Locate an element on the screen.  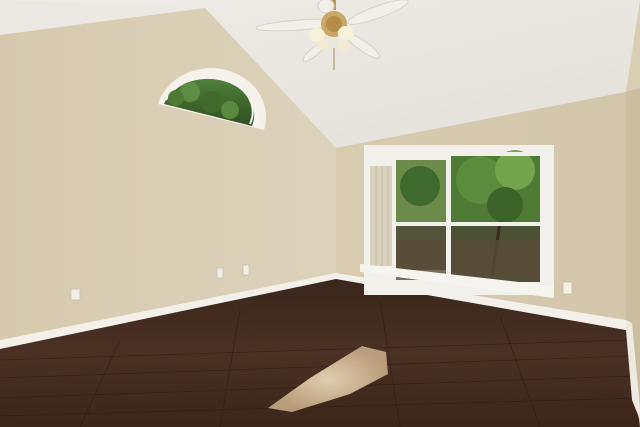
picture-window is located at coordinates (457, 221).